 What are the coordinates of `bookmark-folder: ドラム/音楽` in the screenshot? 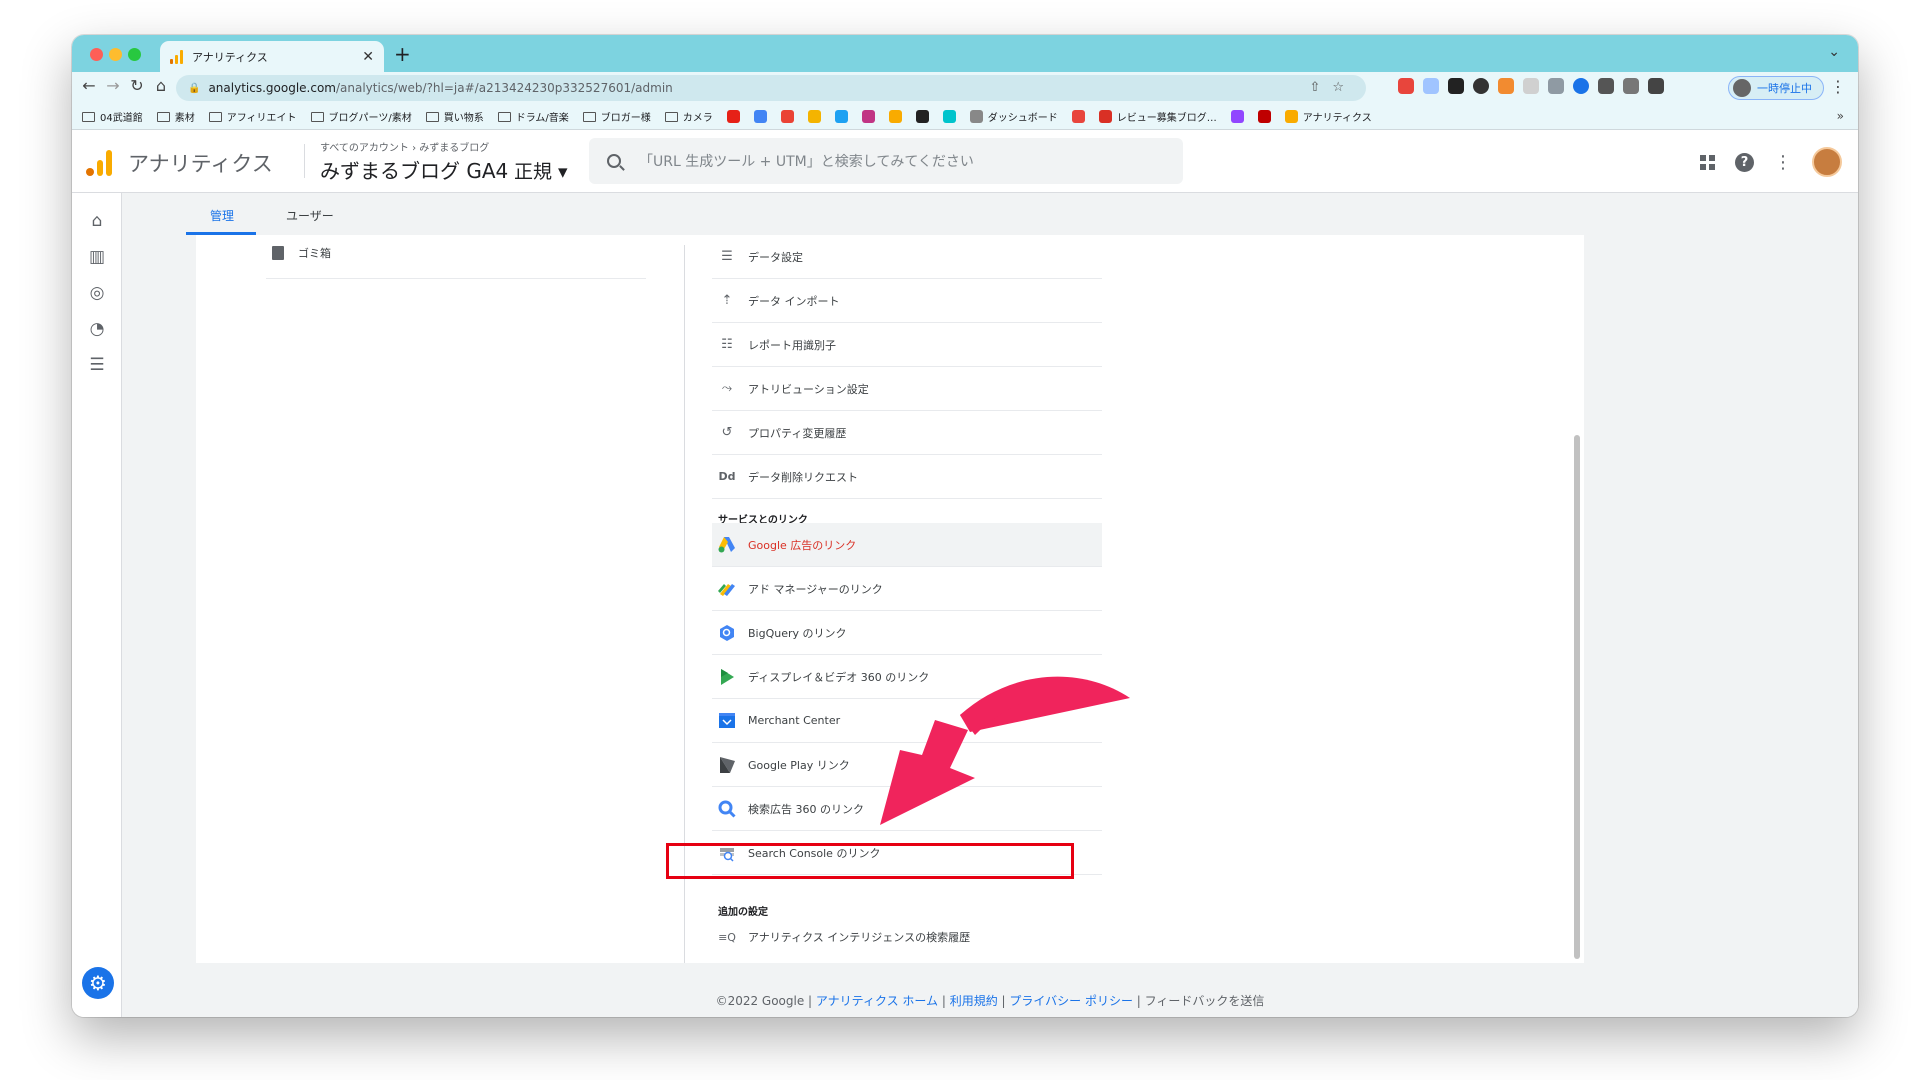 It's located at (533, 116).